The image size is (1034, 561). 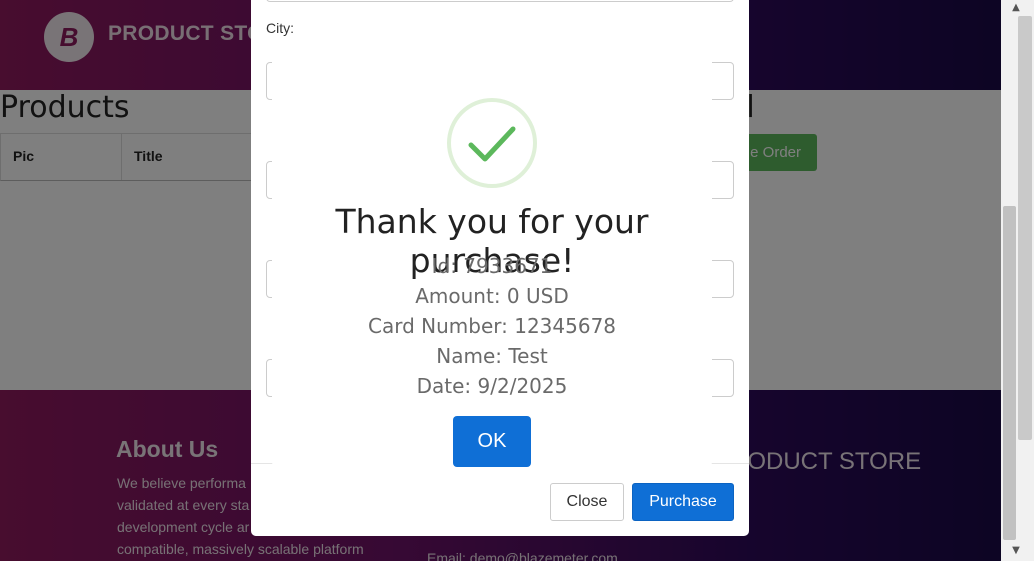 I want to click on customer-name: Name: Test, so click(x=492, y=356).